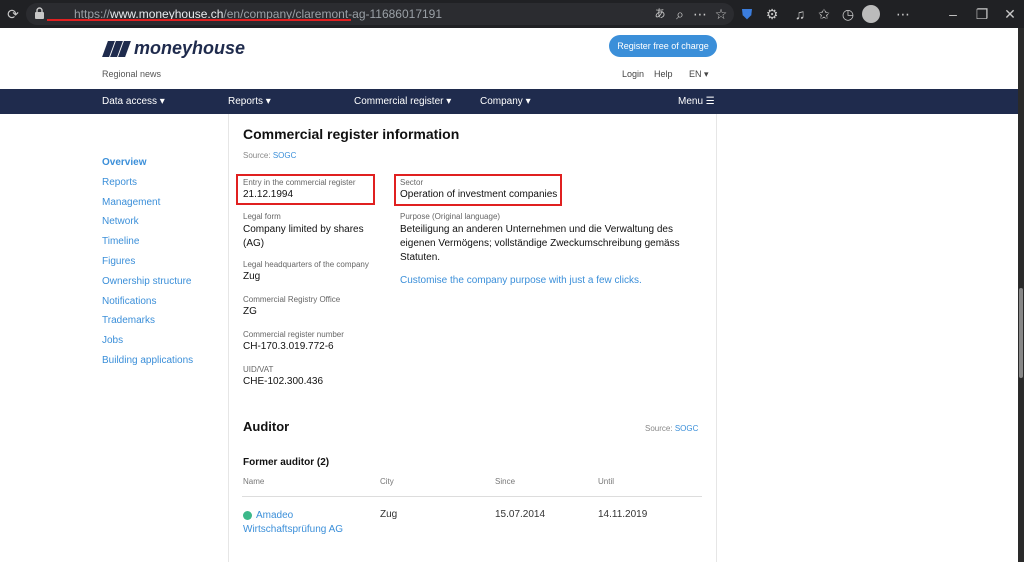  What do you see at coordinates (389, 514) in the screenshot?
I see `auditor-city: Zug` at bounding box center [389, 514].